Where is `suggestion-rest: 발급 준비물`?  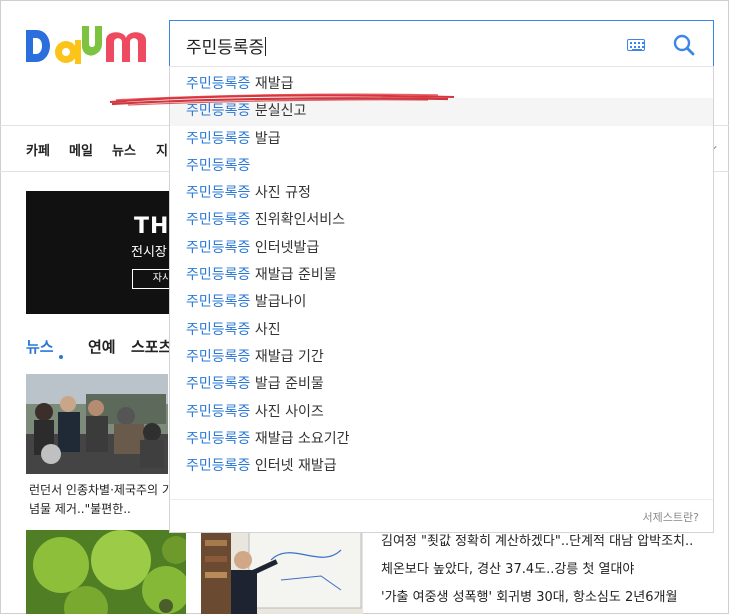 suggestion-rest: 발급 준비물 is located at coordinates (287, 384).